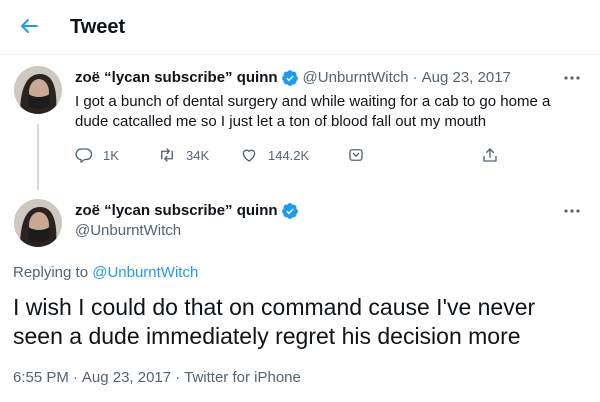 The width and height of the screenshot is (600, 402). Describe the element at coordinates (84, 155) in the screenshot. I see `reply-icon` at that location.